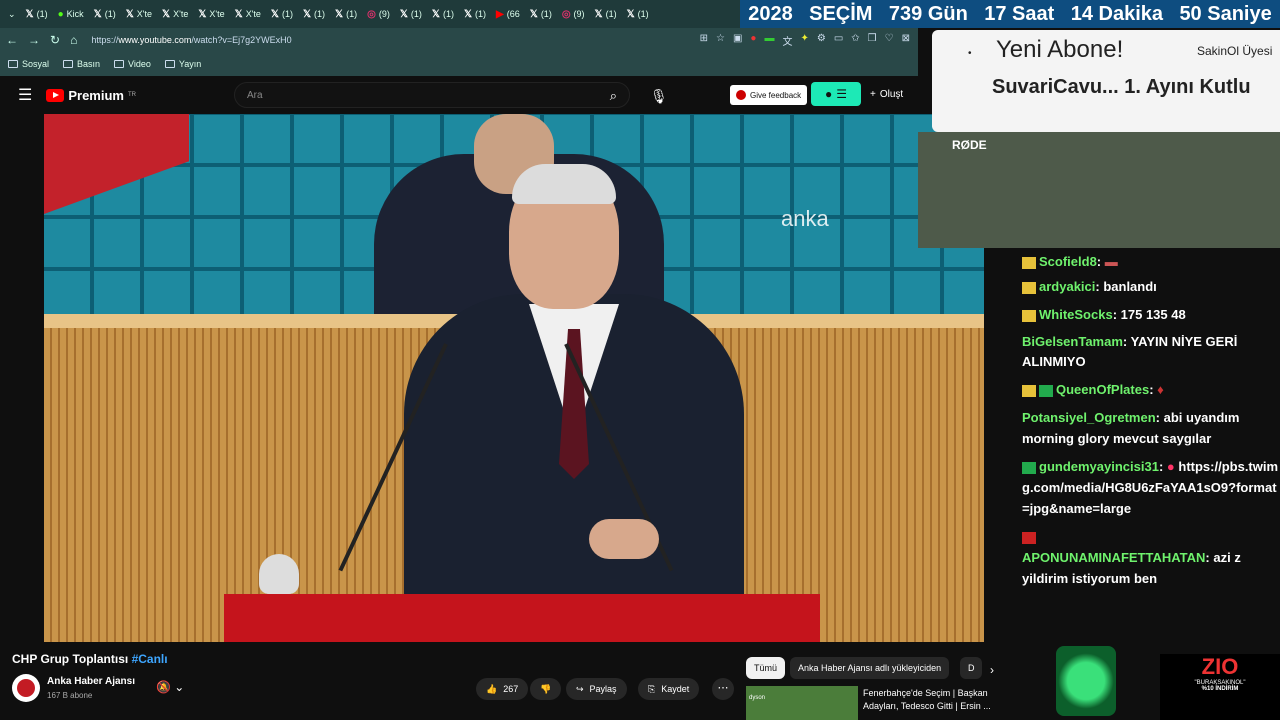 The height and width of the screenshot is (720, 1280). What do you see at coordinates (1086, 681) in the screenshot?
I see `green-emote-image` at bounding box center [1086, 681].